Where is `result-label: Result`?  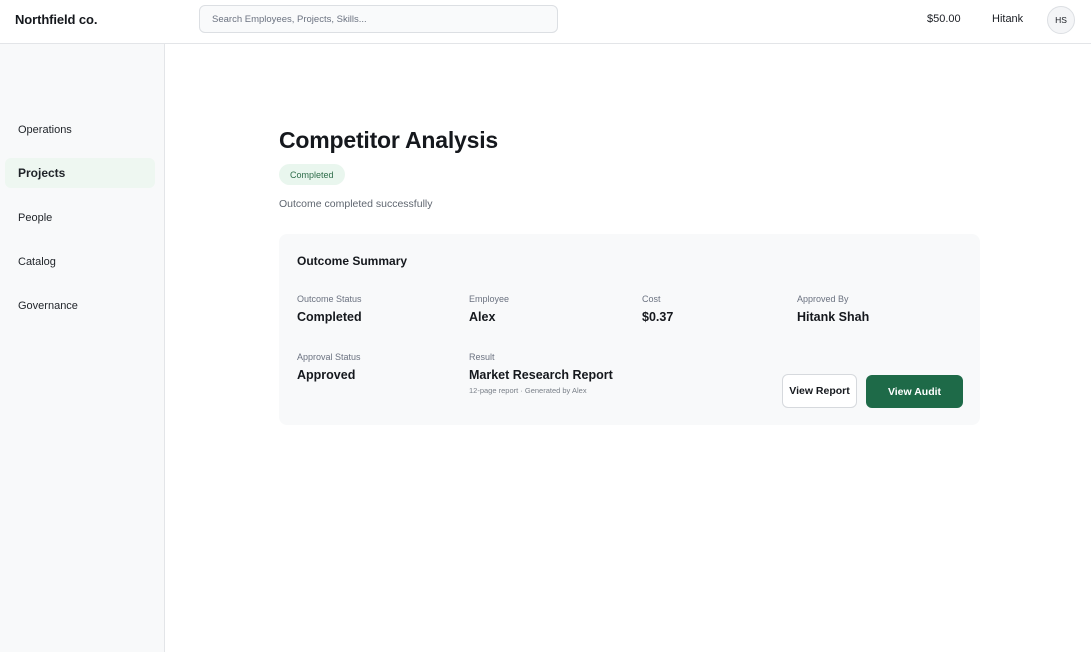 result-label: Result is located at coordinates (482, 357).